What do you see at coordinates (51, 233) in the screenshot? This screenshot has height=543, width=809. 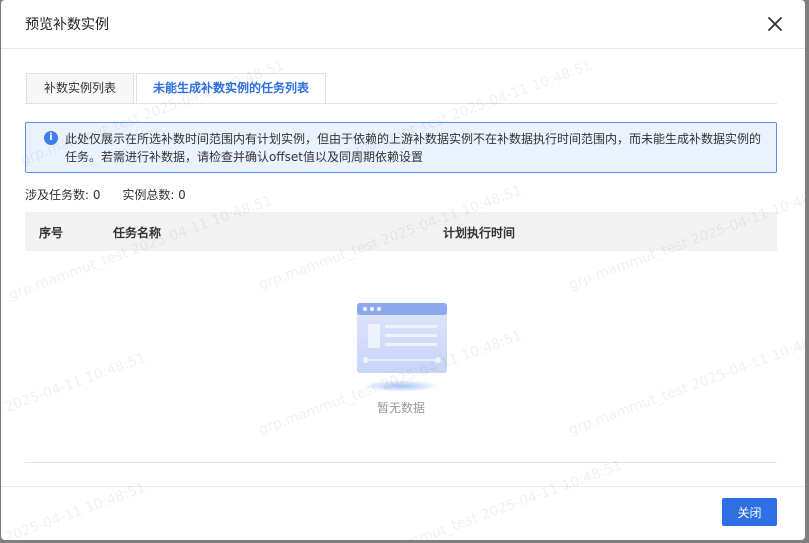 I see `column-index: 序号` at bounding box center [51, 233].